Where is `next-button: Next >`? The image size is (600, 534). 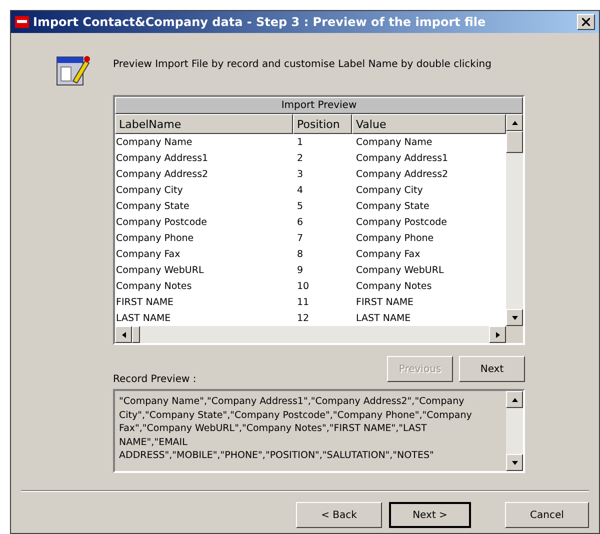 next-button: Next > is located at coordinates (430, 515).